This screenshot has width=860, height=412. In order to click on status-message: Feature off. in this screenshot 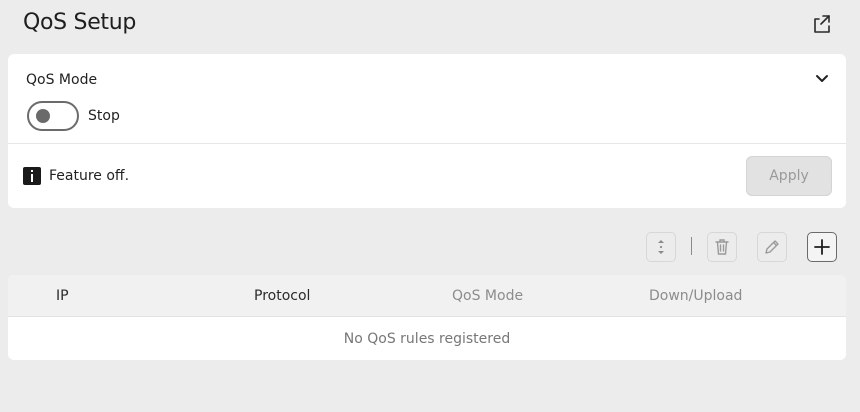, I will do `click(89, 176)`.